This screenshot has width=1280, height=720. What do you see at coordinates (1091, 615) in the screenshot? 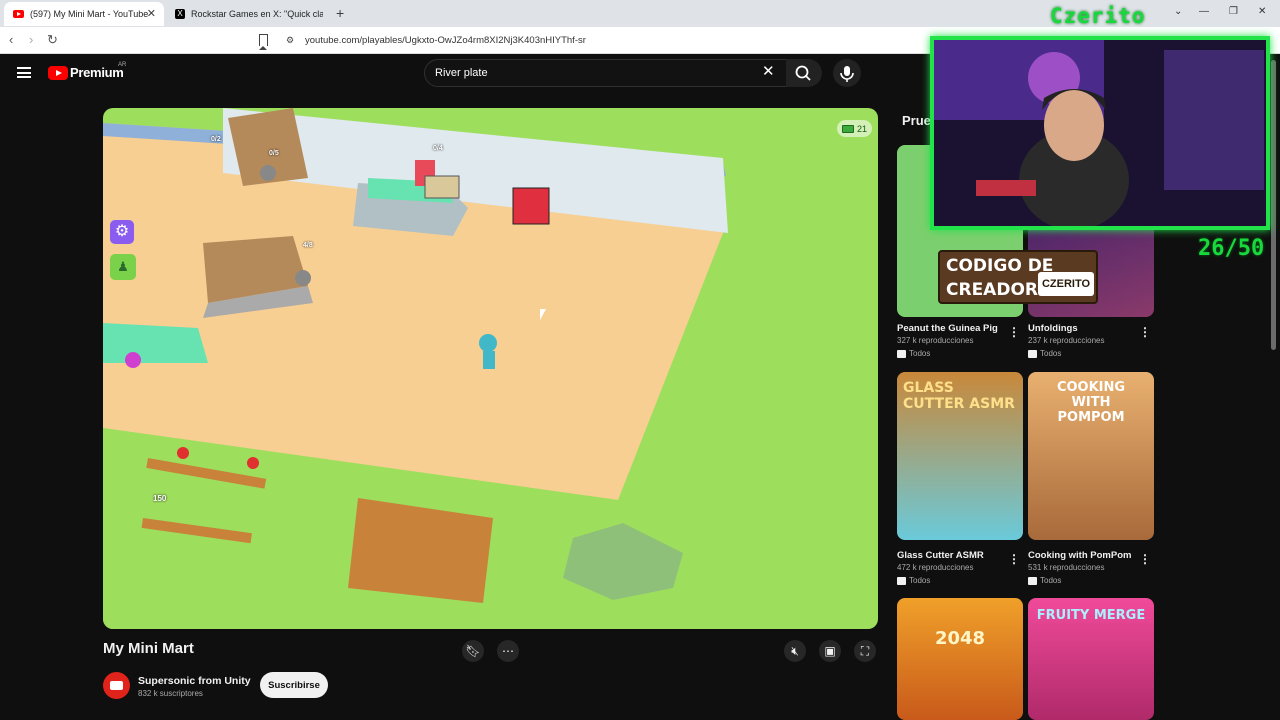
I see `card-art: FRUITY MERGE` at bounding box center [1091, 615].